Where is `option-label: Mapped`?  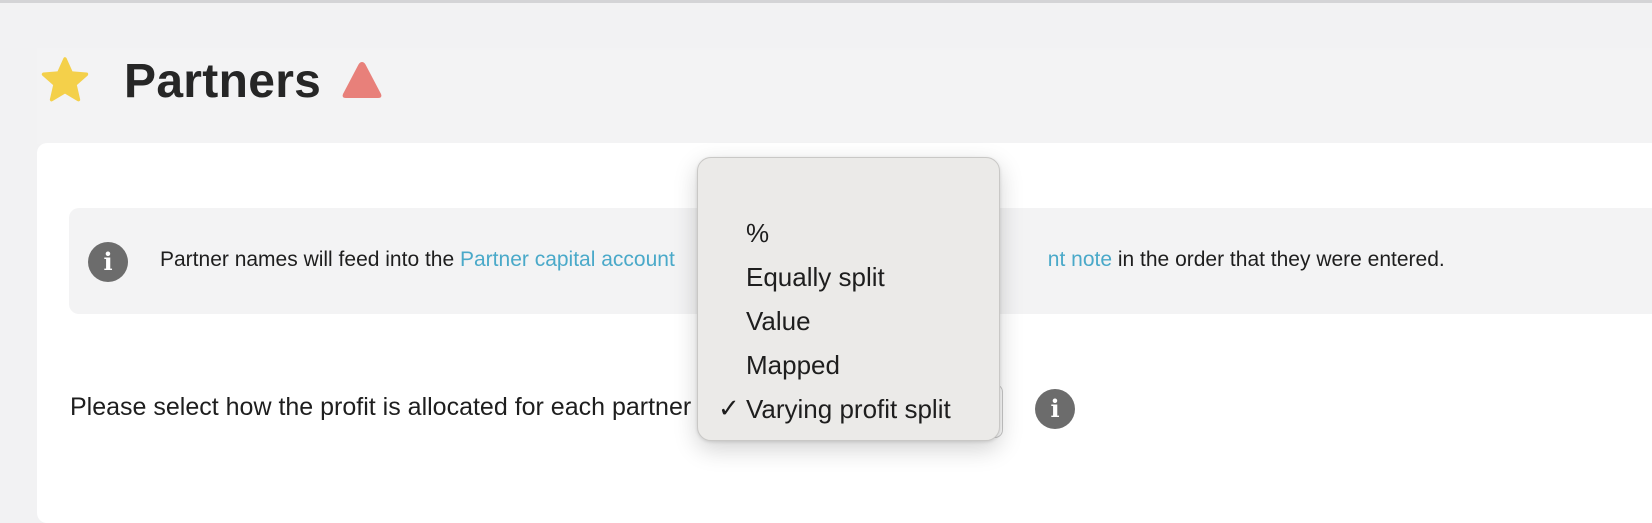 option-label: Mapped is located at coordinates (793, 365).